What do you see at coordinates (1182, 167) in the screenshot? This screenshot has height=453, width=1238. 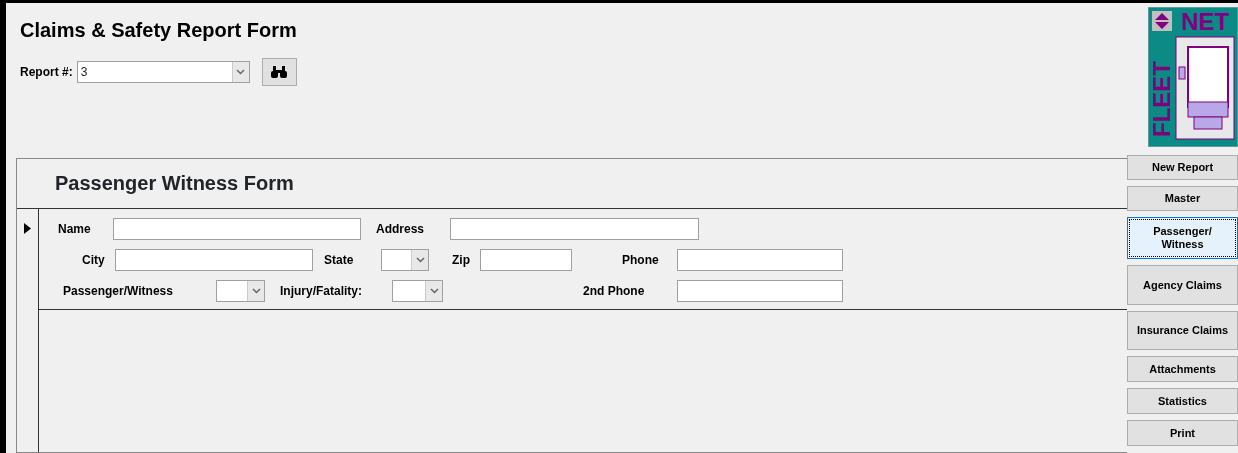 I see `nav-button: New Report` at bounding box center [1182, 167].